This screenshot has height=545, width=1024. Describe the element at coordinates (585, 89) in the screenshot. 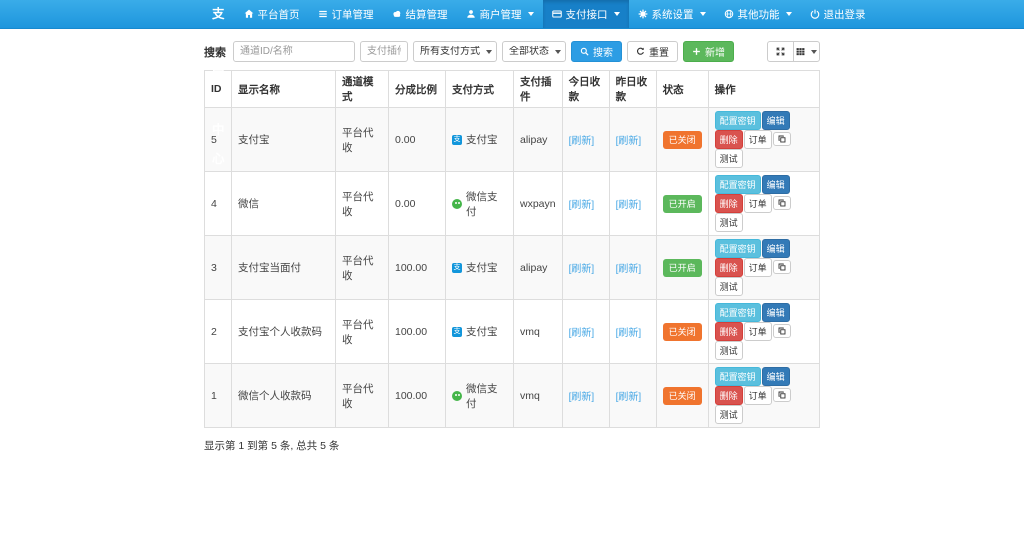

I see `col-header-today: 今日收款` at that location.